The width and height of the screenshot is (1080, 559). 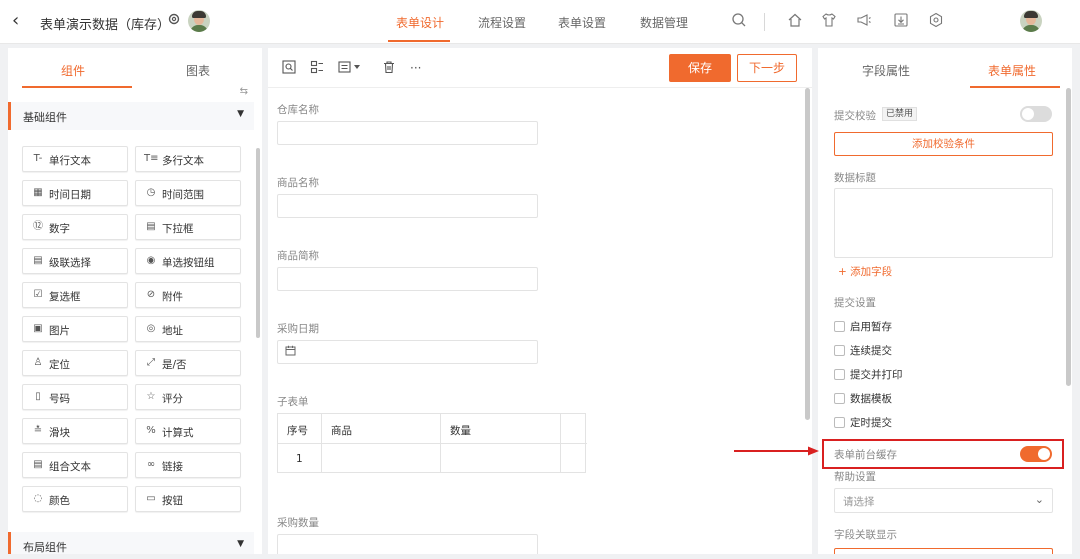 What do you see at coordinates (407, 206) in the screenshot?
I see `product-name-input` at bounding box center [407, 206].